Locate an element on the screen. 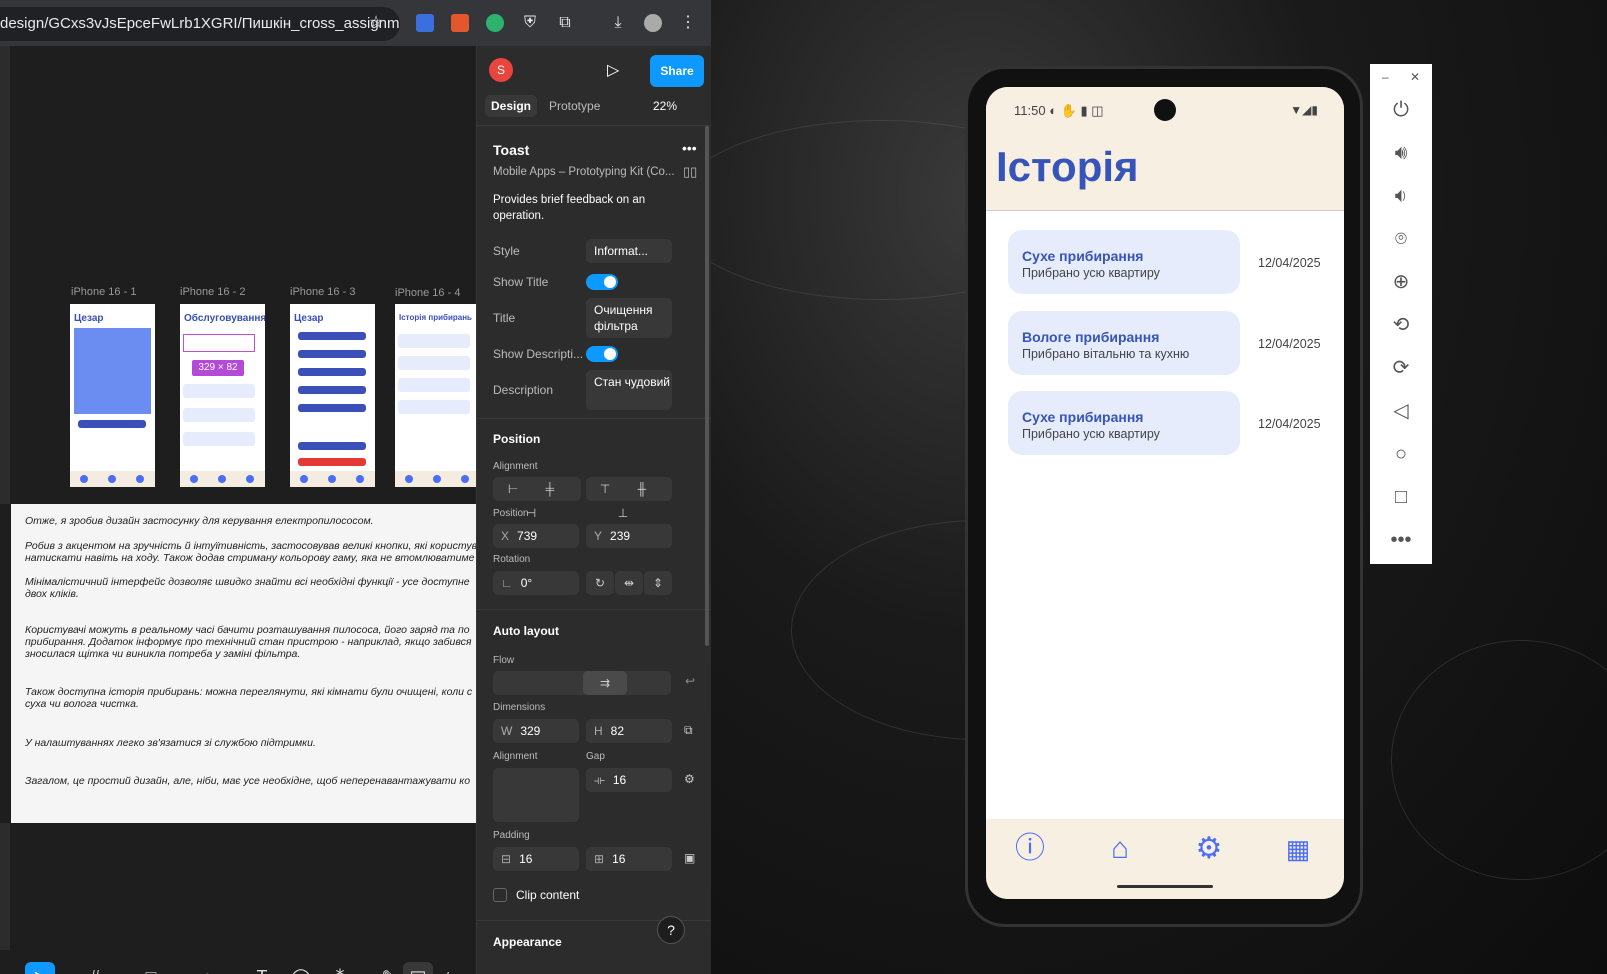  resize-icon: ⧉ is located at coordinates (688, 730).